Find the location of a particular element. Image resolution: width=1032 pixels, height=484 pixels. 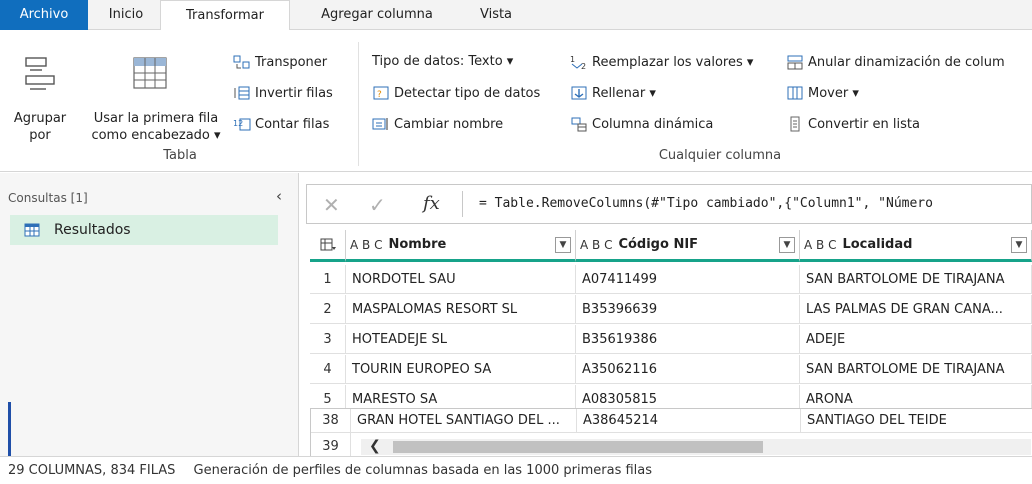

svg-text: 1 is located at coordinates (572, 59).